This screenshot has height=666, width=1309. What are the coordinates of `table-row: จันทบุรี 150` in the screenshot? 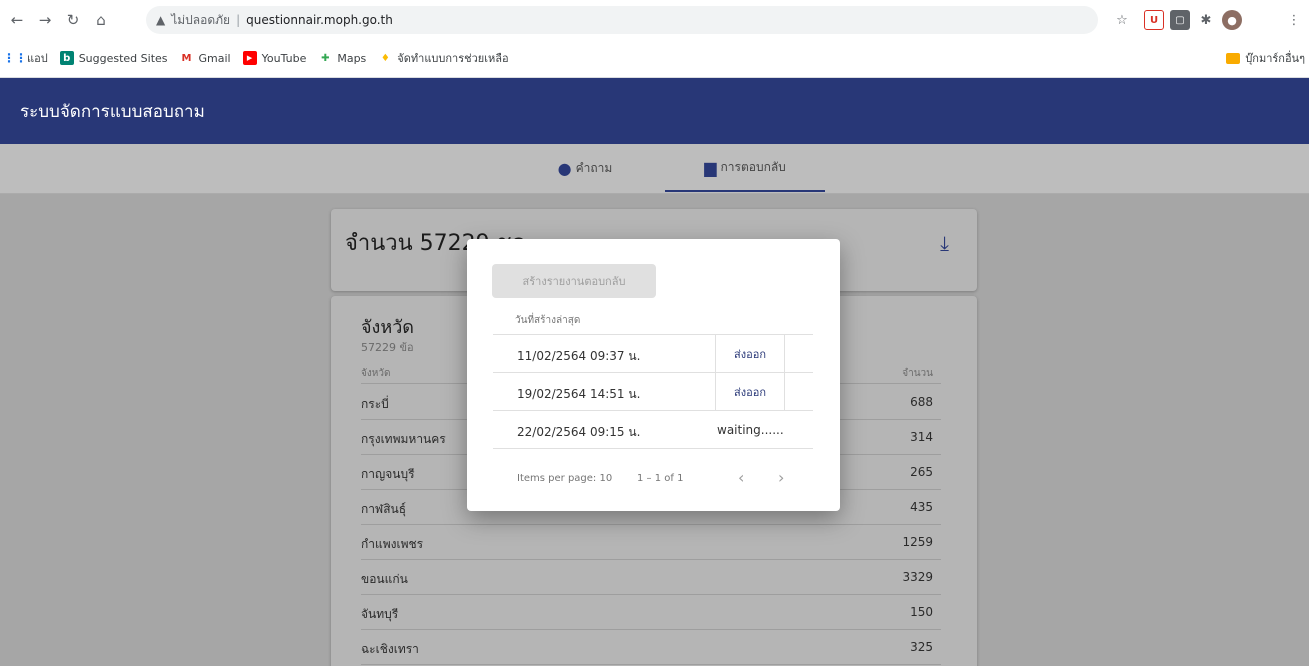 It's located at (651, 612).